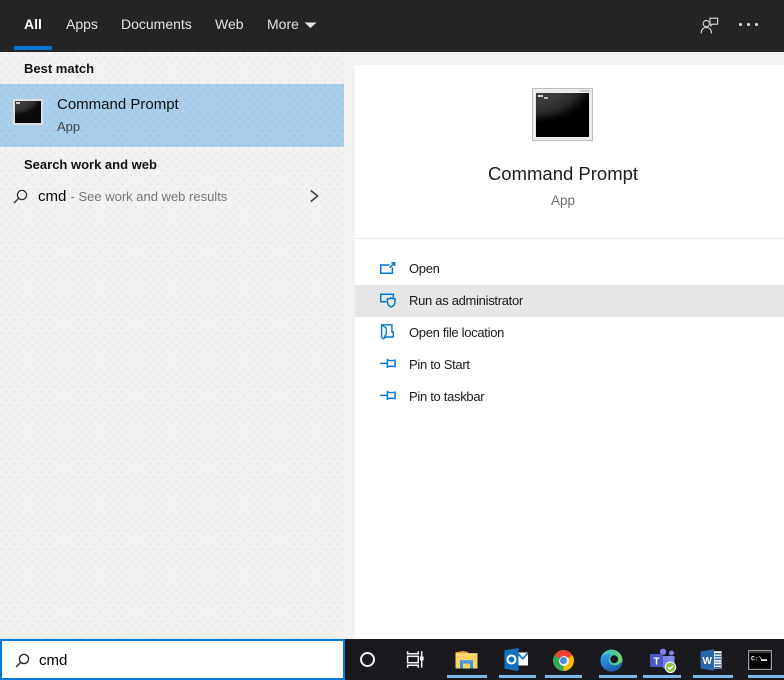 This screenshot has width=784, height=680. What do you see at coordinates (707, 661) in the screenshot?
I see `svg-text: W` at bounding box center [707, 661].